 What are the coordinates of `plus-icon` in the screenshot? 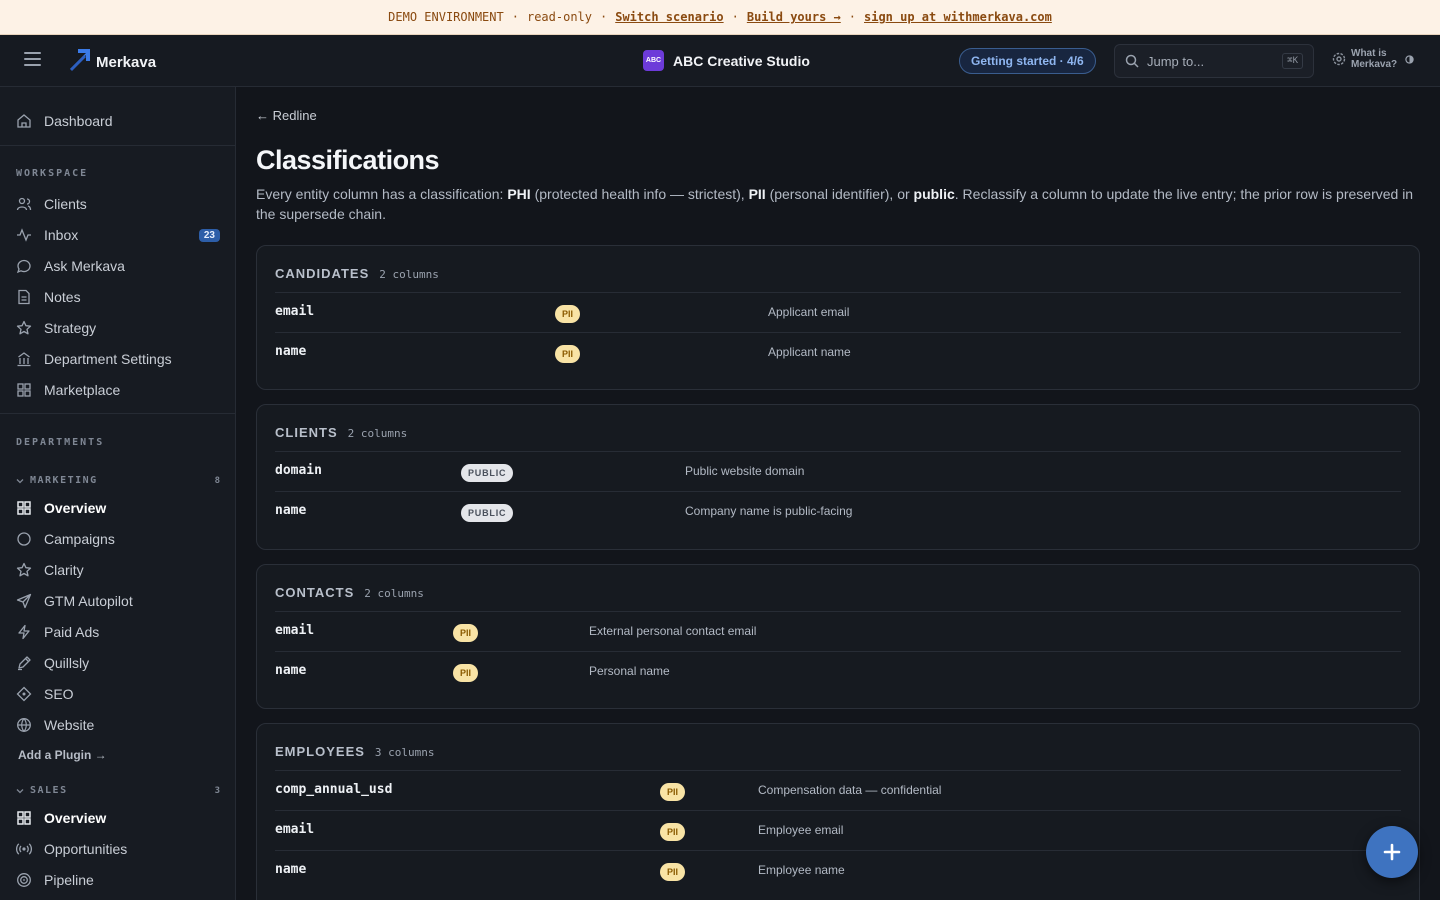 It's located at (1392, 852).